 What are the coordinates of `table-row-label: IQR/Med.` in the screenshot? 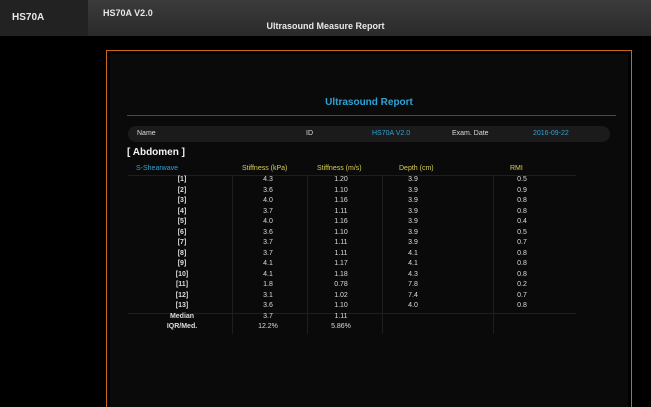 It's located at (182, 326).